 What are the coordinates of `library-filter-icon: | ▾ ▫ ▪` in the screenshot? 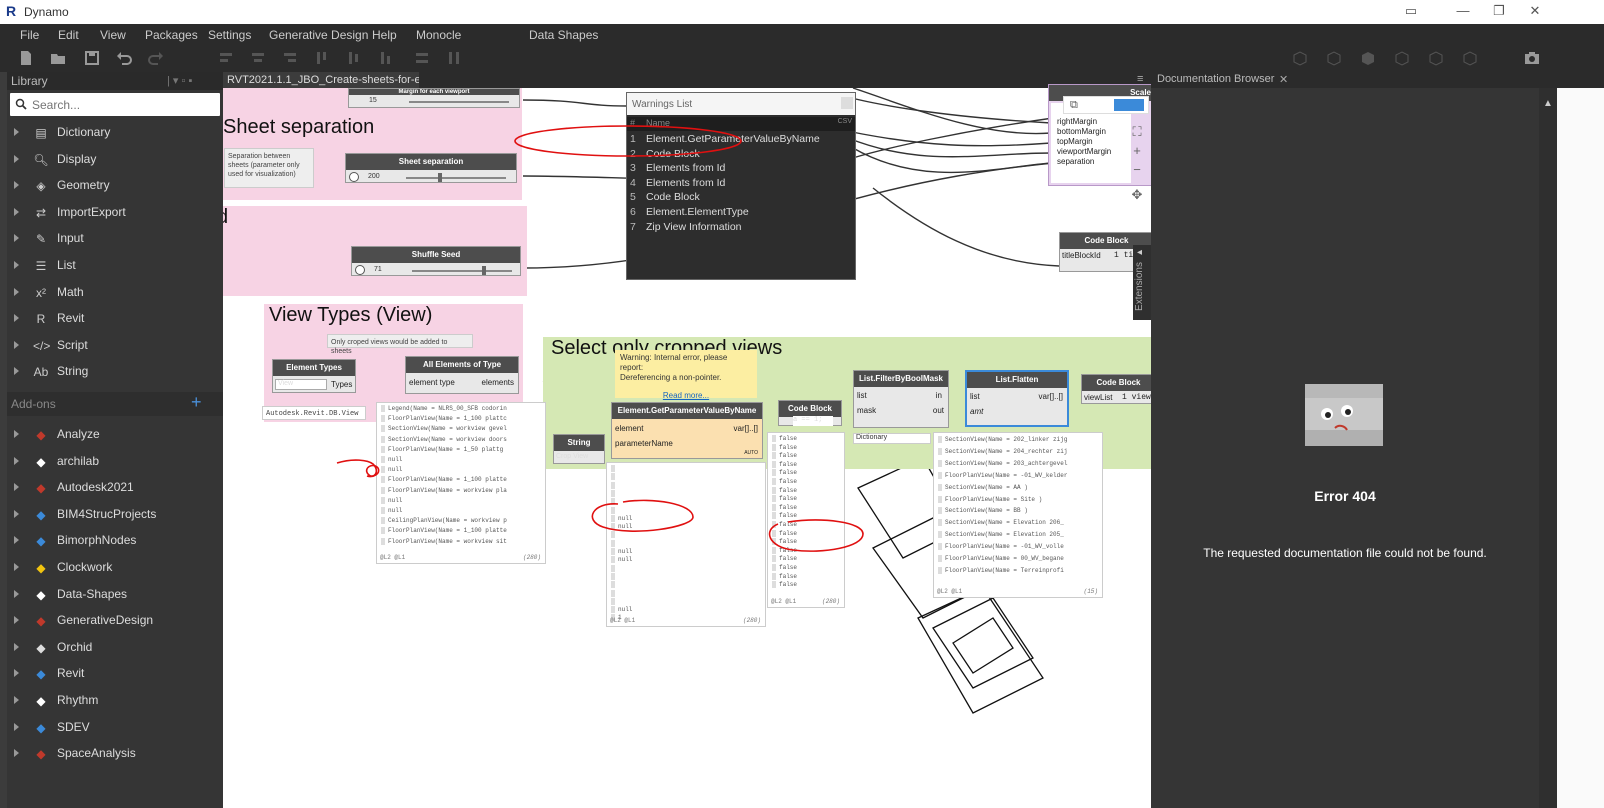 It's located at (179, 80).